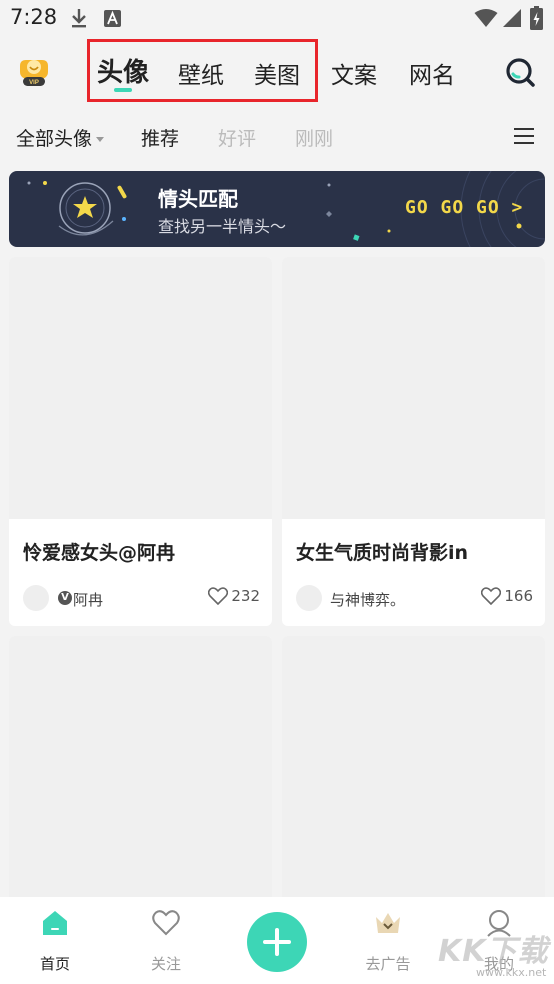 The width and height of the screenshot is (554, 984). Describe the element at coordinates (524, 136) in the screenshot. I see `menu-icon` at that location.